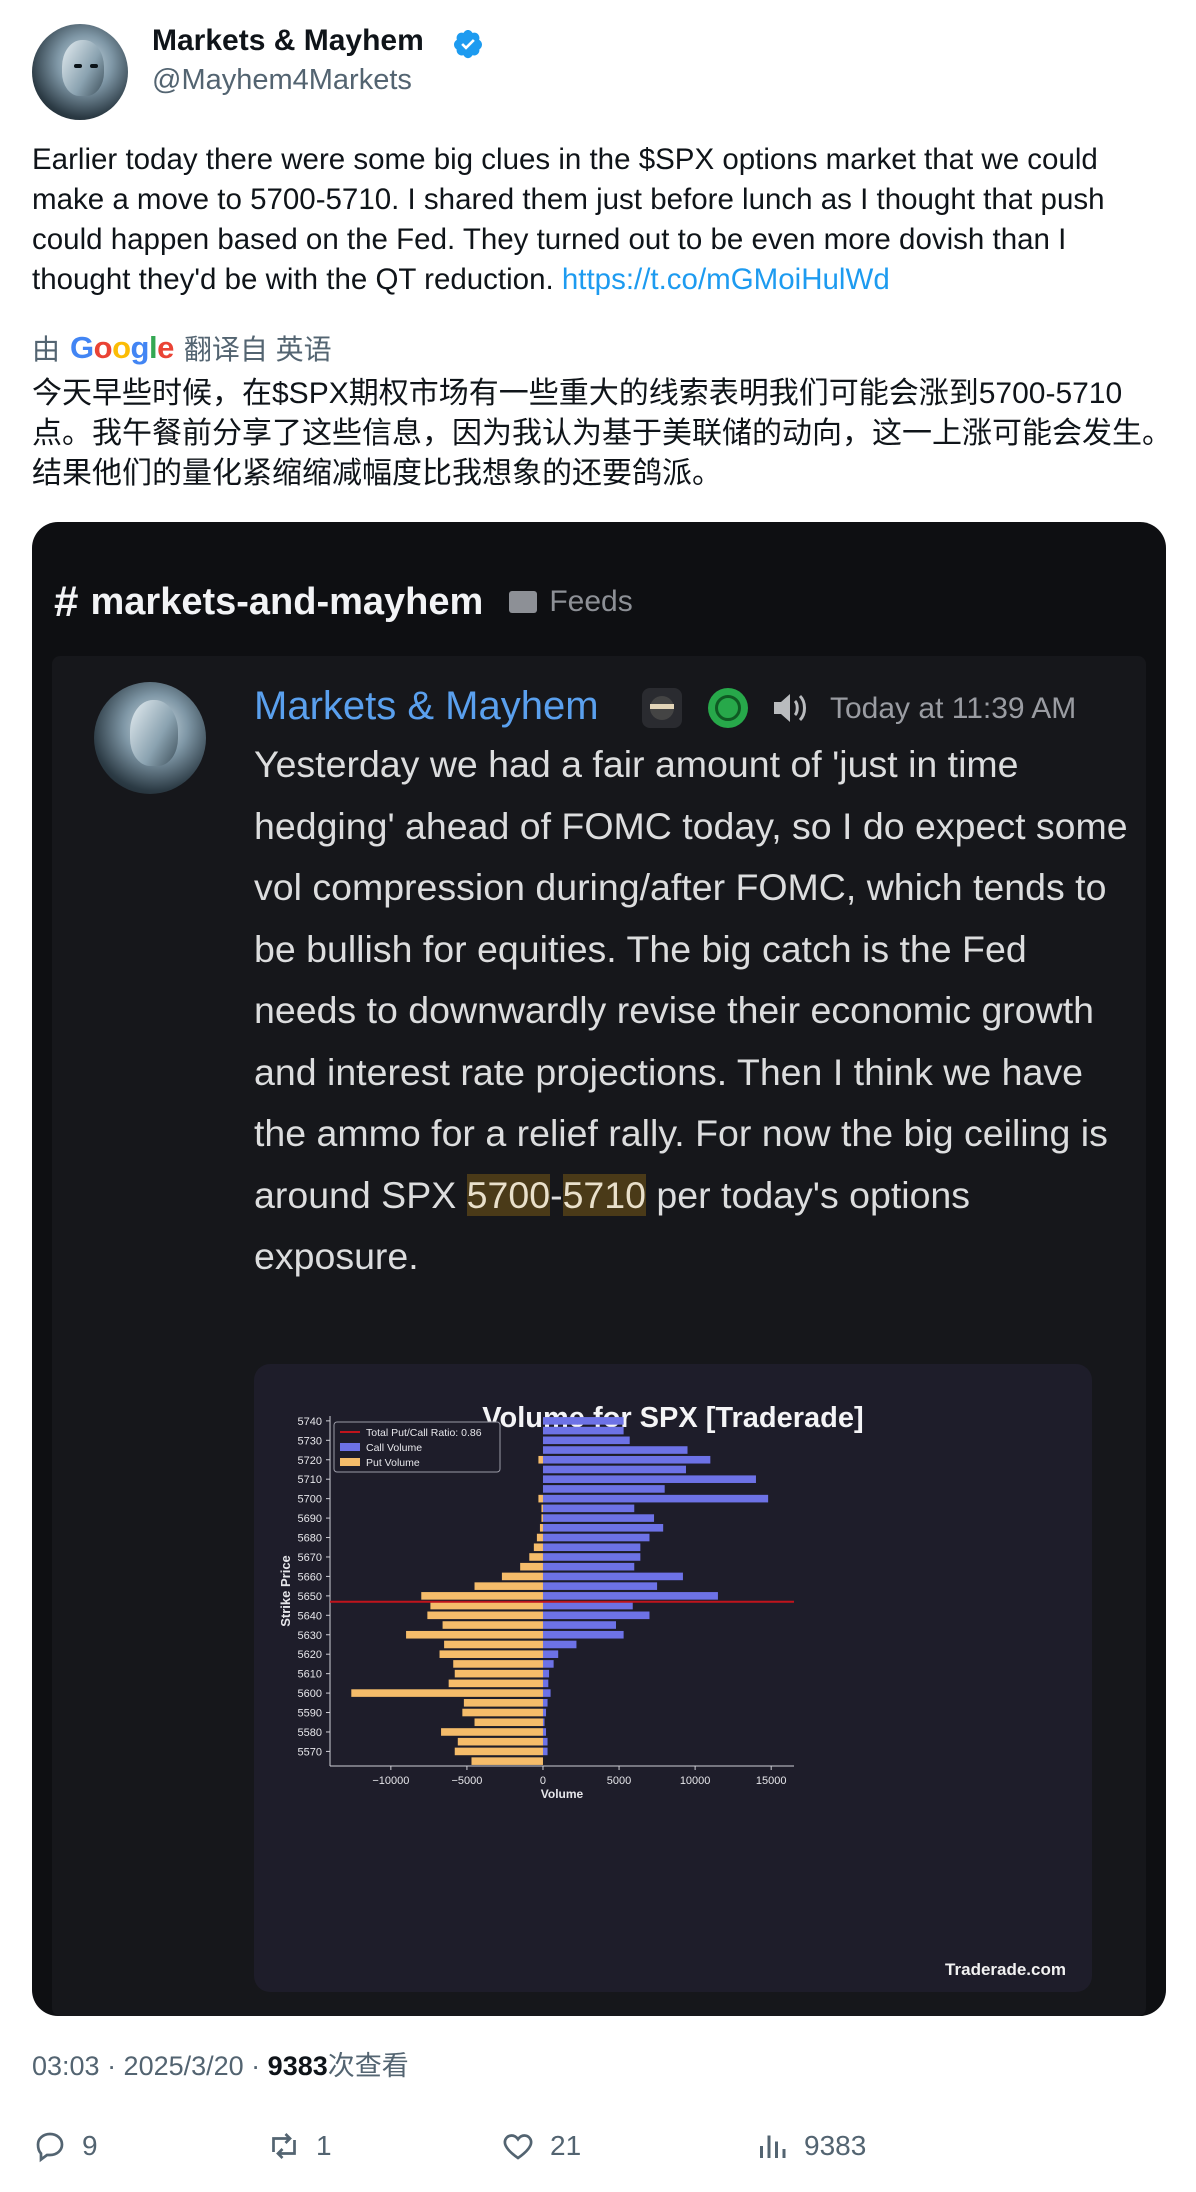  Describe the element at coordinates (65, 2146) in the screenshot. I see `reply-button: 9` at that location.